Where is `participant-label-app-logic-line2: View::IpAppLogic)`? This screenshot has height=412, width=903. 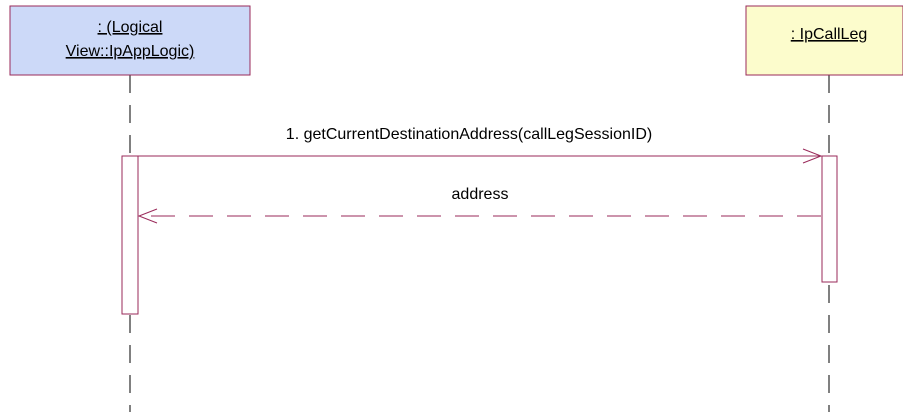 participant-label-app-logic-line2: View::IpAppLogic) is located at coordinates (130, 51).